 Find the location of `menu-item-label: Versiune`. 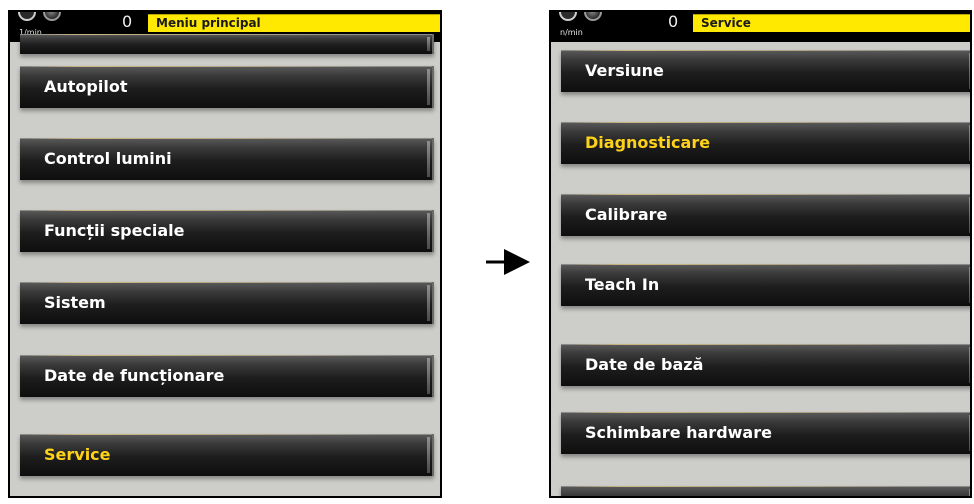

menu-item-label: Versiune is located at coordinates (624, 70).